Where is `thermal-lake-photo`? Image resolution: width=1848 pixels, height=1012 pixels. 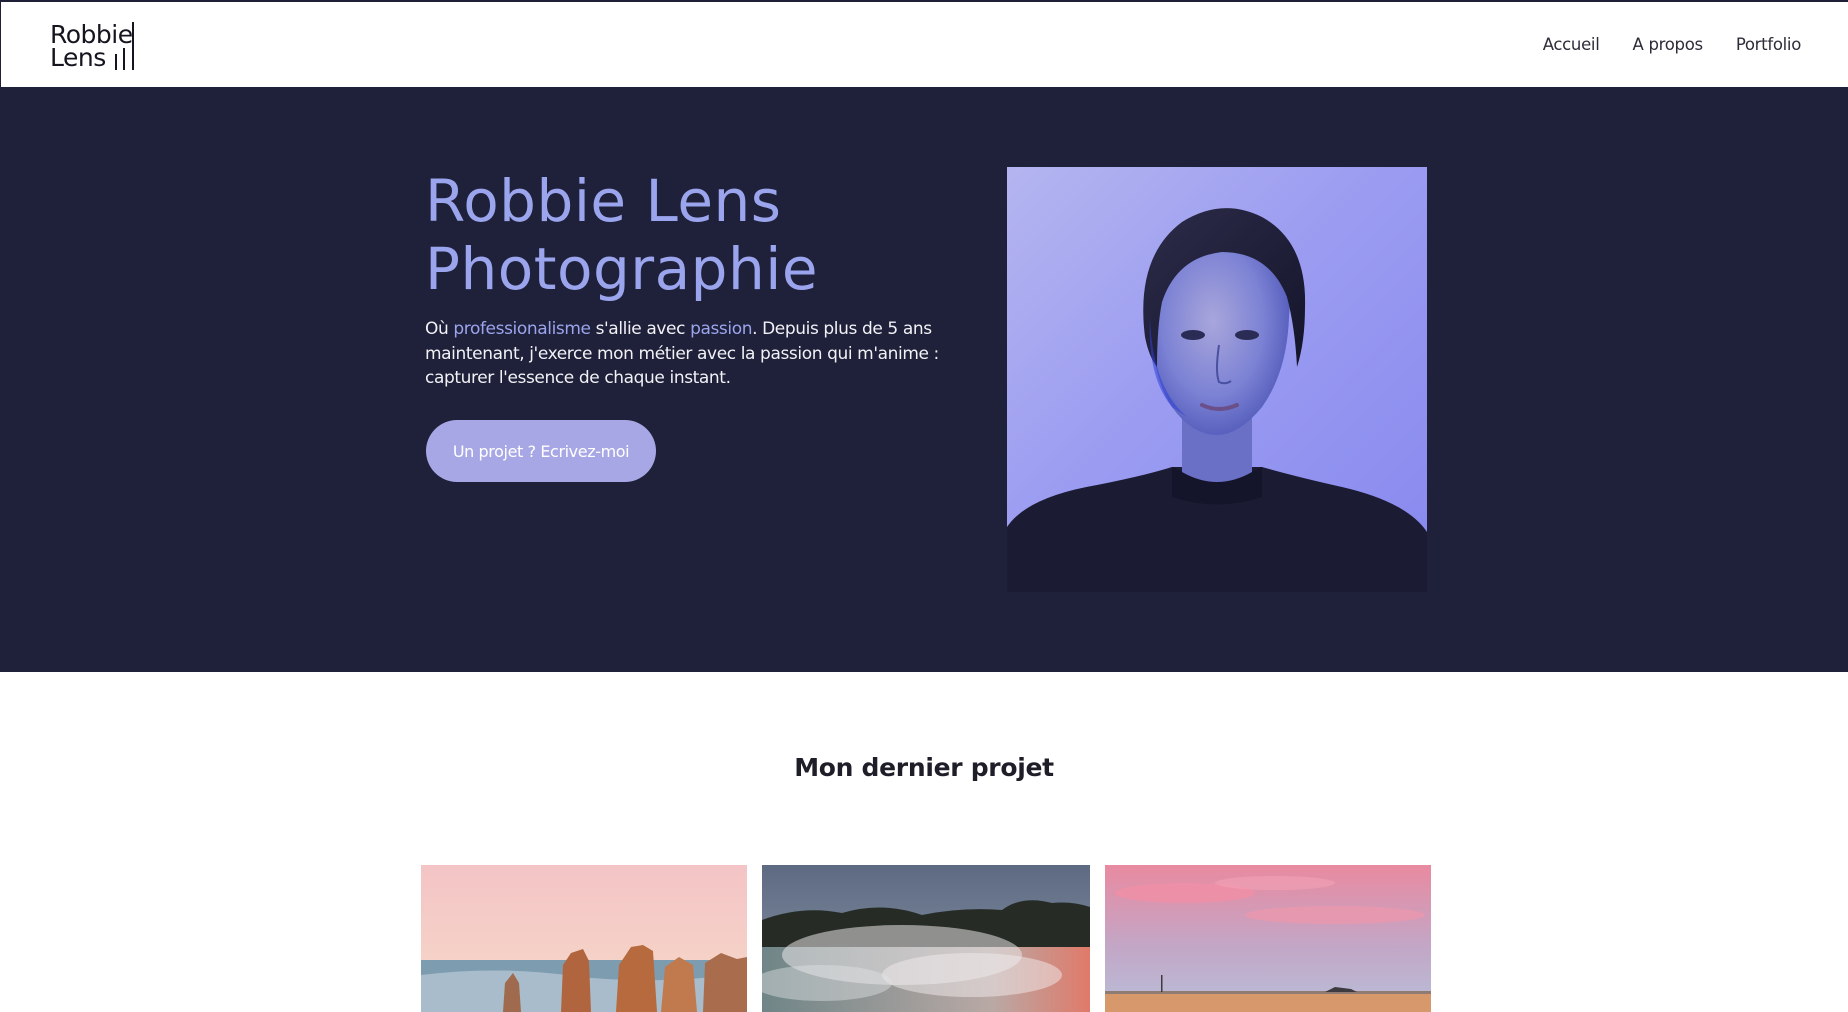
thermal-lake-photo is located at coordinates (926, 938).